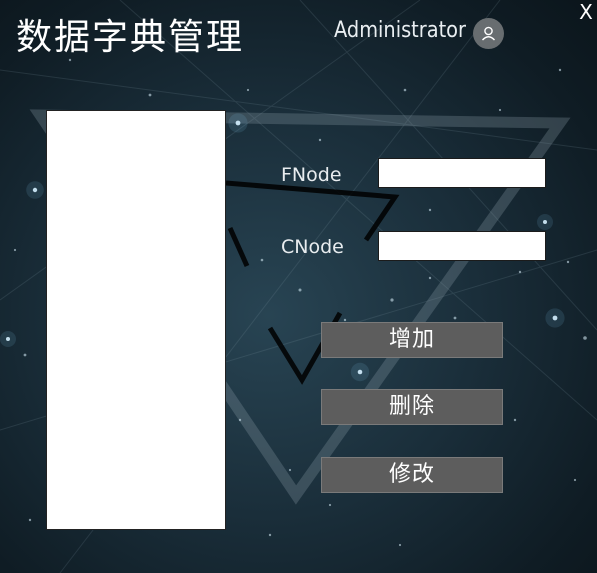 The image size is (597, 573). What do you see at coordinates (312, 247) in the screenshot?
I see `cnode-label: CNode` at bounding box center [312, 247].